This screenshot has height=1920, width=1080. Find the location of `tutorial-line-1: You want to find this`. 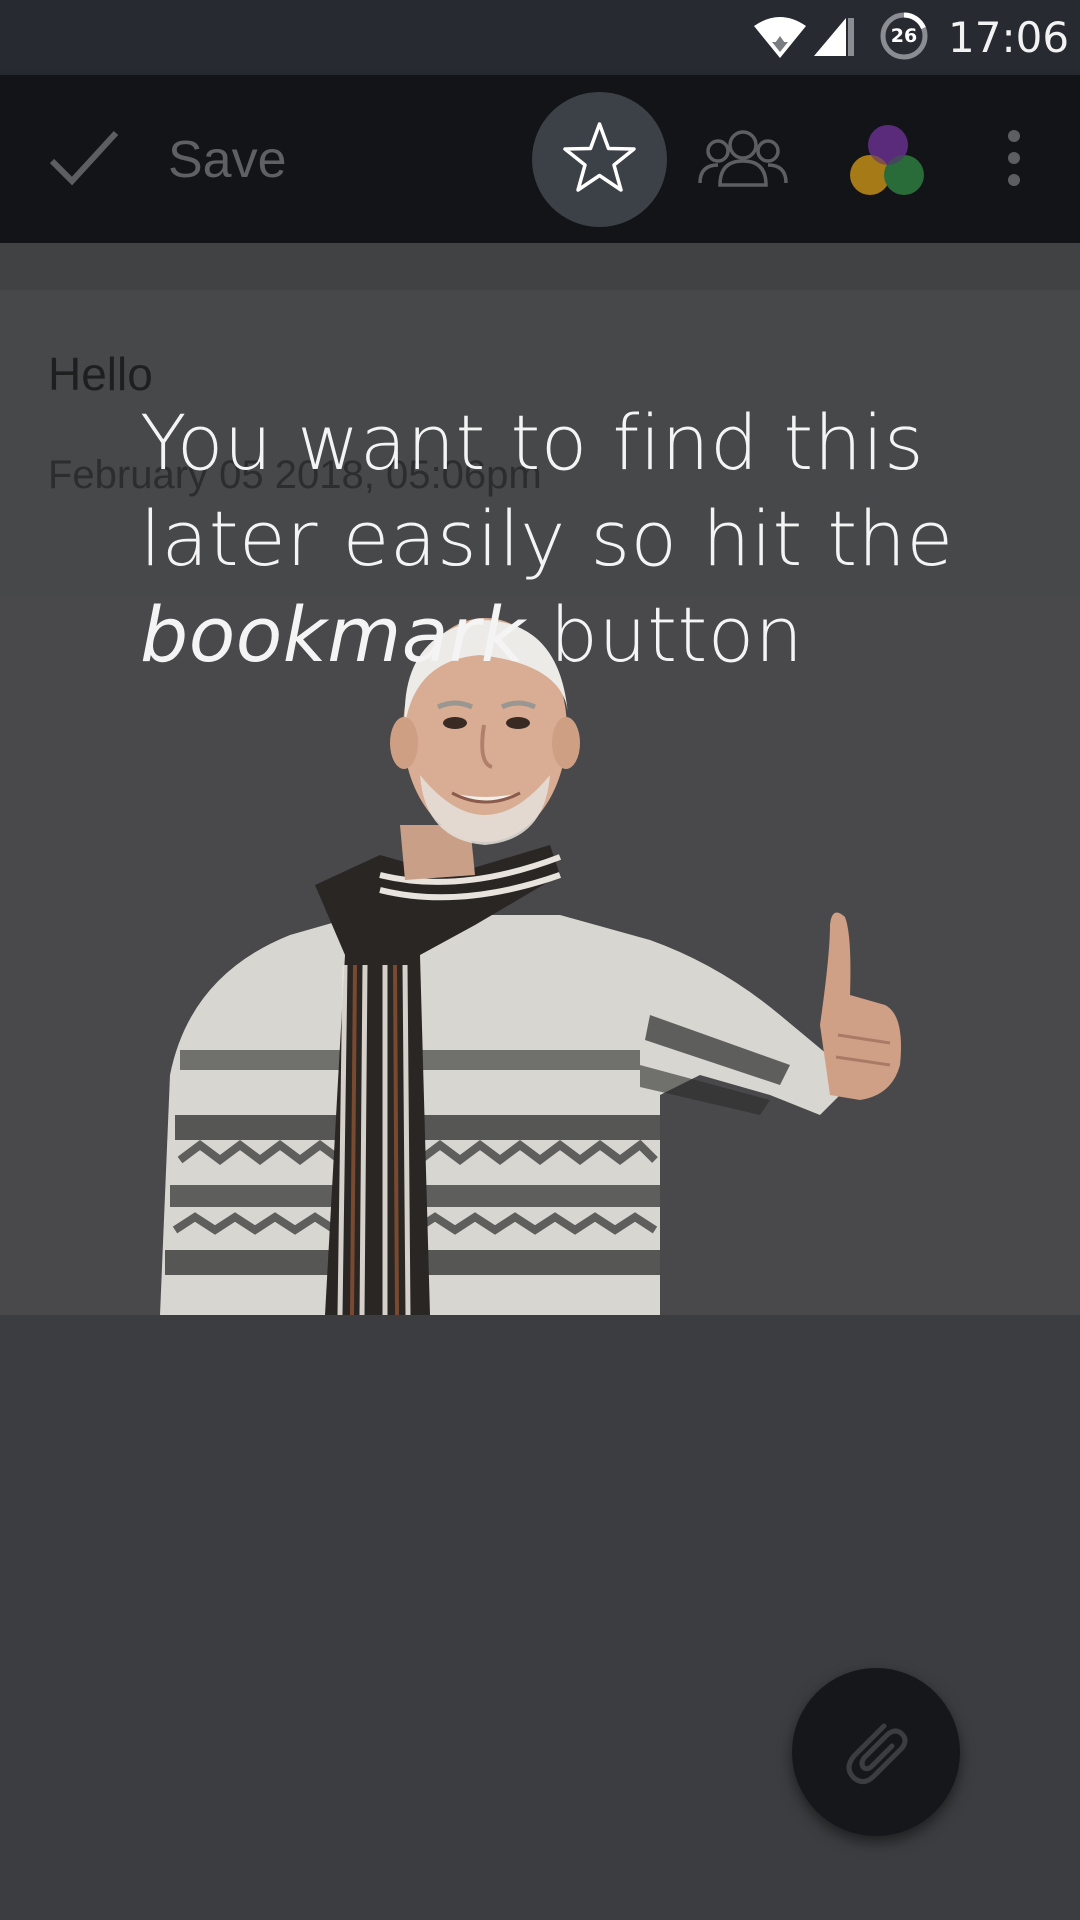

tutorial-line-1: You want to find this is located at coordinates (532, 442).